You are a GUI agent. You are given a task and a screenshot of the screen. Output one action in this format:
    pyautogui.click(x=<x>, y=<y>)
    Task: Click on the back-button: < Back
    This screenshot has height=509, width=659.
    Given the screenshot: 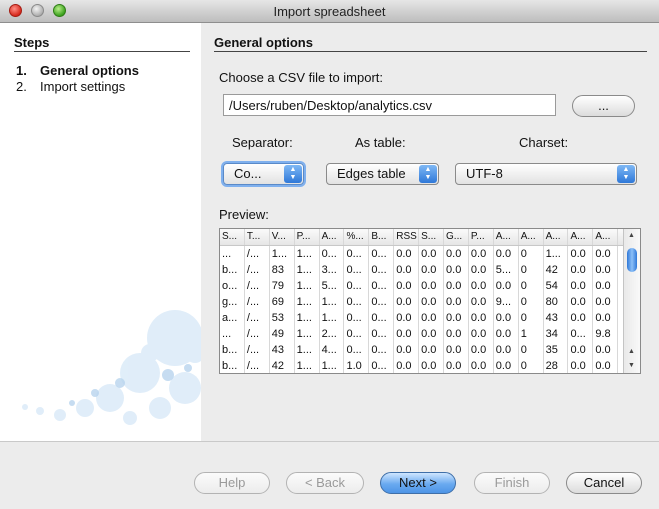 What is the action you would take?
    pyautogui.click(x=325, y=483)
    